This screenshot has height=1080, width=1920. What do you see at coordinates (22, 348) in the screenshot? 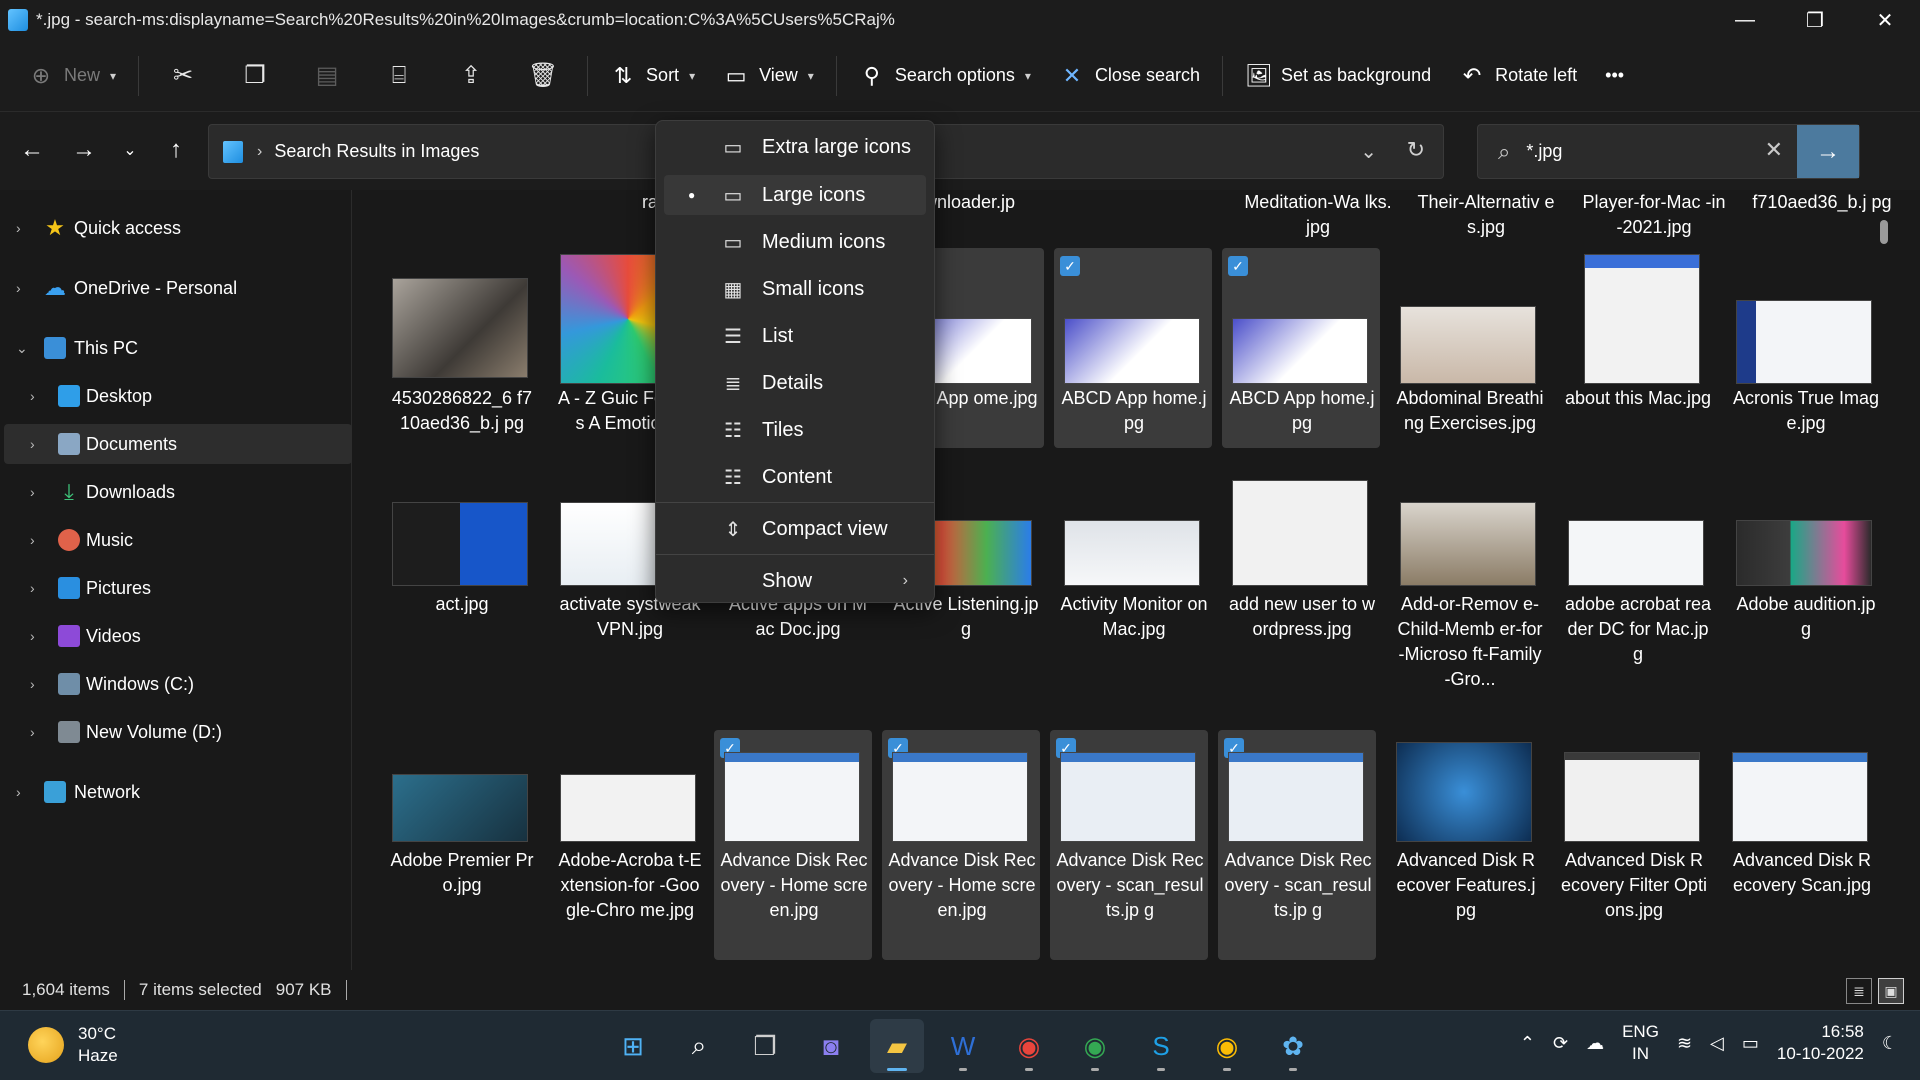
I see `chevron-down-icon: ⌄` at bounding box center [22, 348].